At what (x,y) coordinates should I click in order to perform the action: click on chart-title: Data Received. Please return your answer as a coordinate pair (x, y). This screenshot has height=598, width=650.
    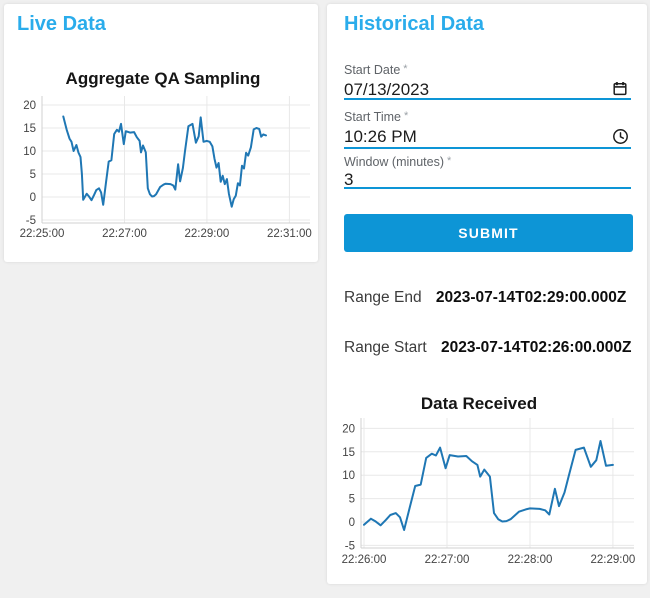
    Looking at the image, I should click on (479, 403).